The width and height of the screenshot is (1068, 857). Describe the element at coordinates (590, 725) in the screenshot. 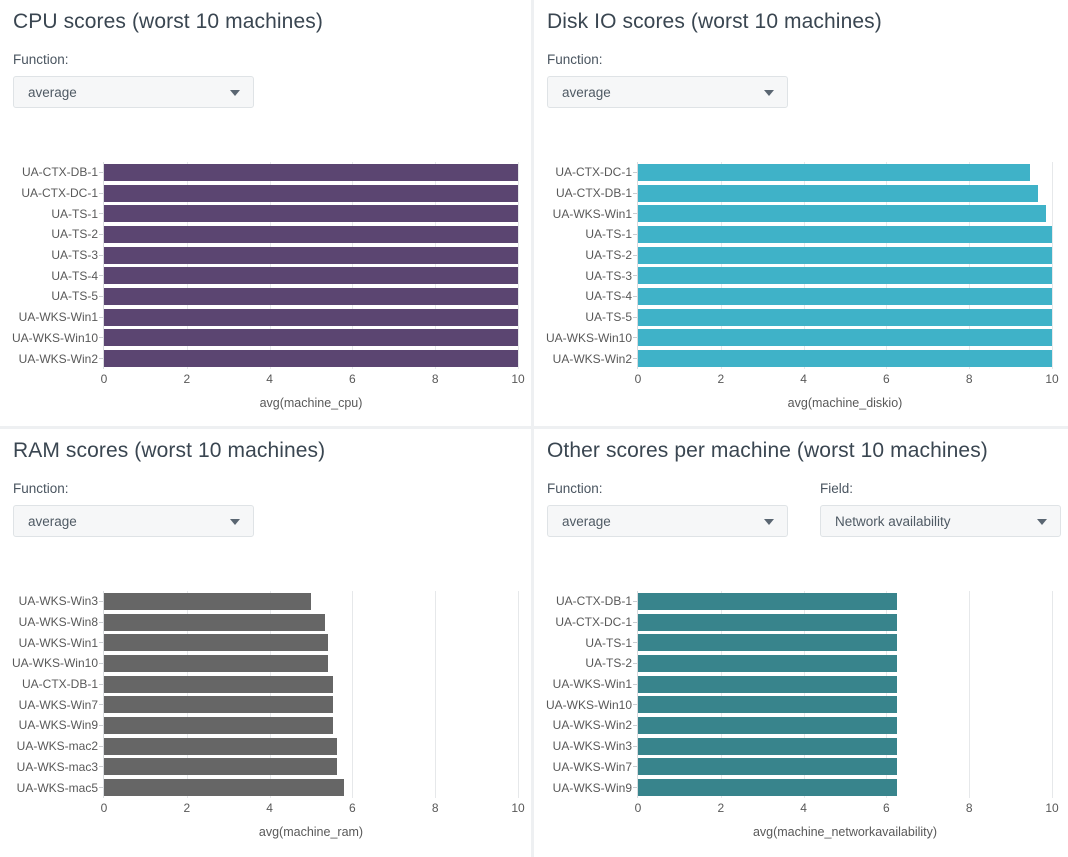

I see `y-axis-label: UA-WKS-Win2` at that location.